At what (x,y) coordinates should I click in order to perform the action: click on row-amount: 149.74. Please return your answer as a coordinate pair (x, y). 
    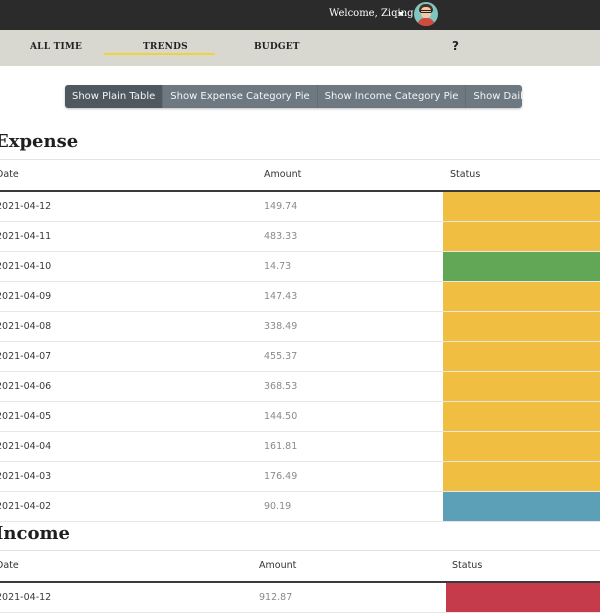
    Looking at the image, I should click on (281, 206).